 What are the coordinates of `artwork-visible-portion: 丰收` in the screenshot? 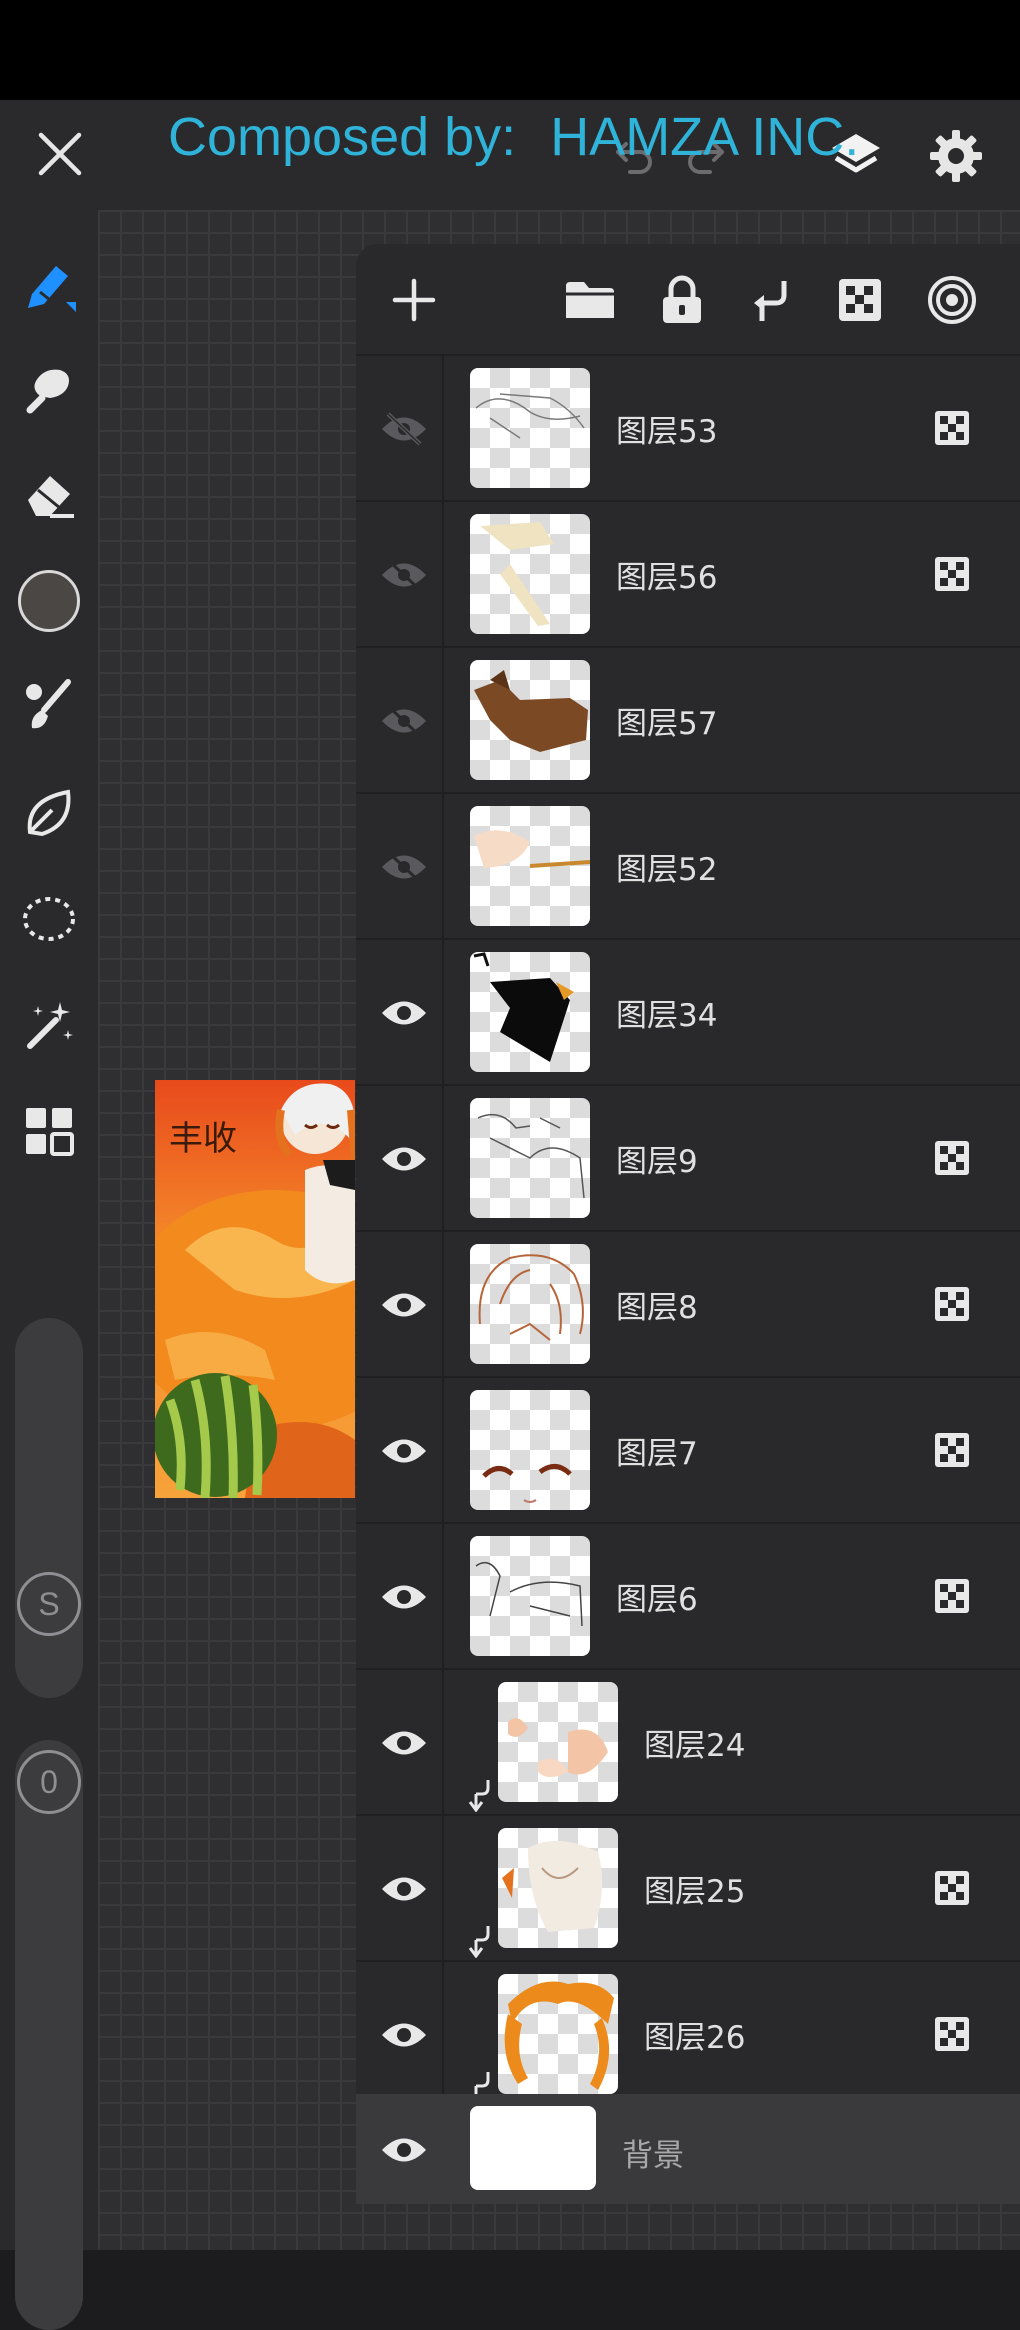 It's located at (255, 1289).